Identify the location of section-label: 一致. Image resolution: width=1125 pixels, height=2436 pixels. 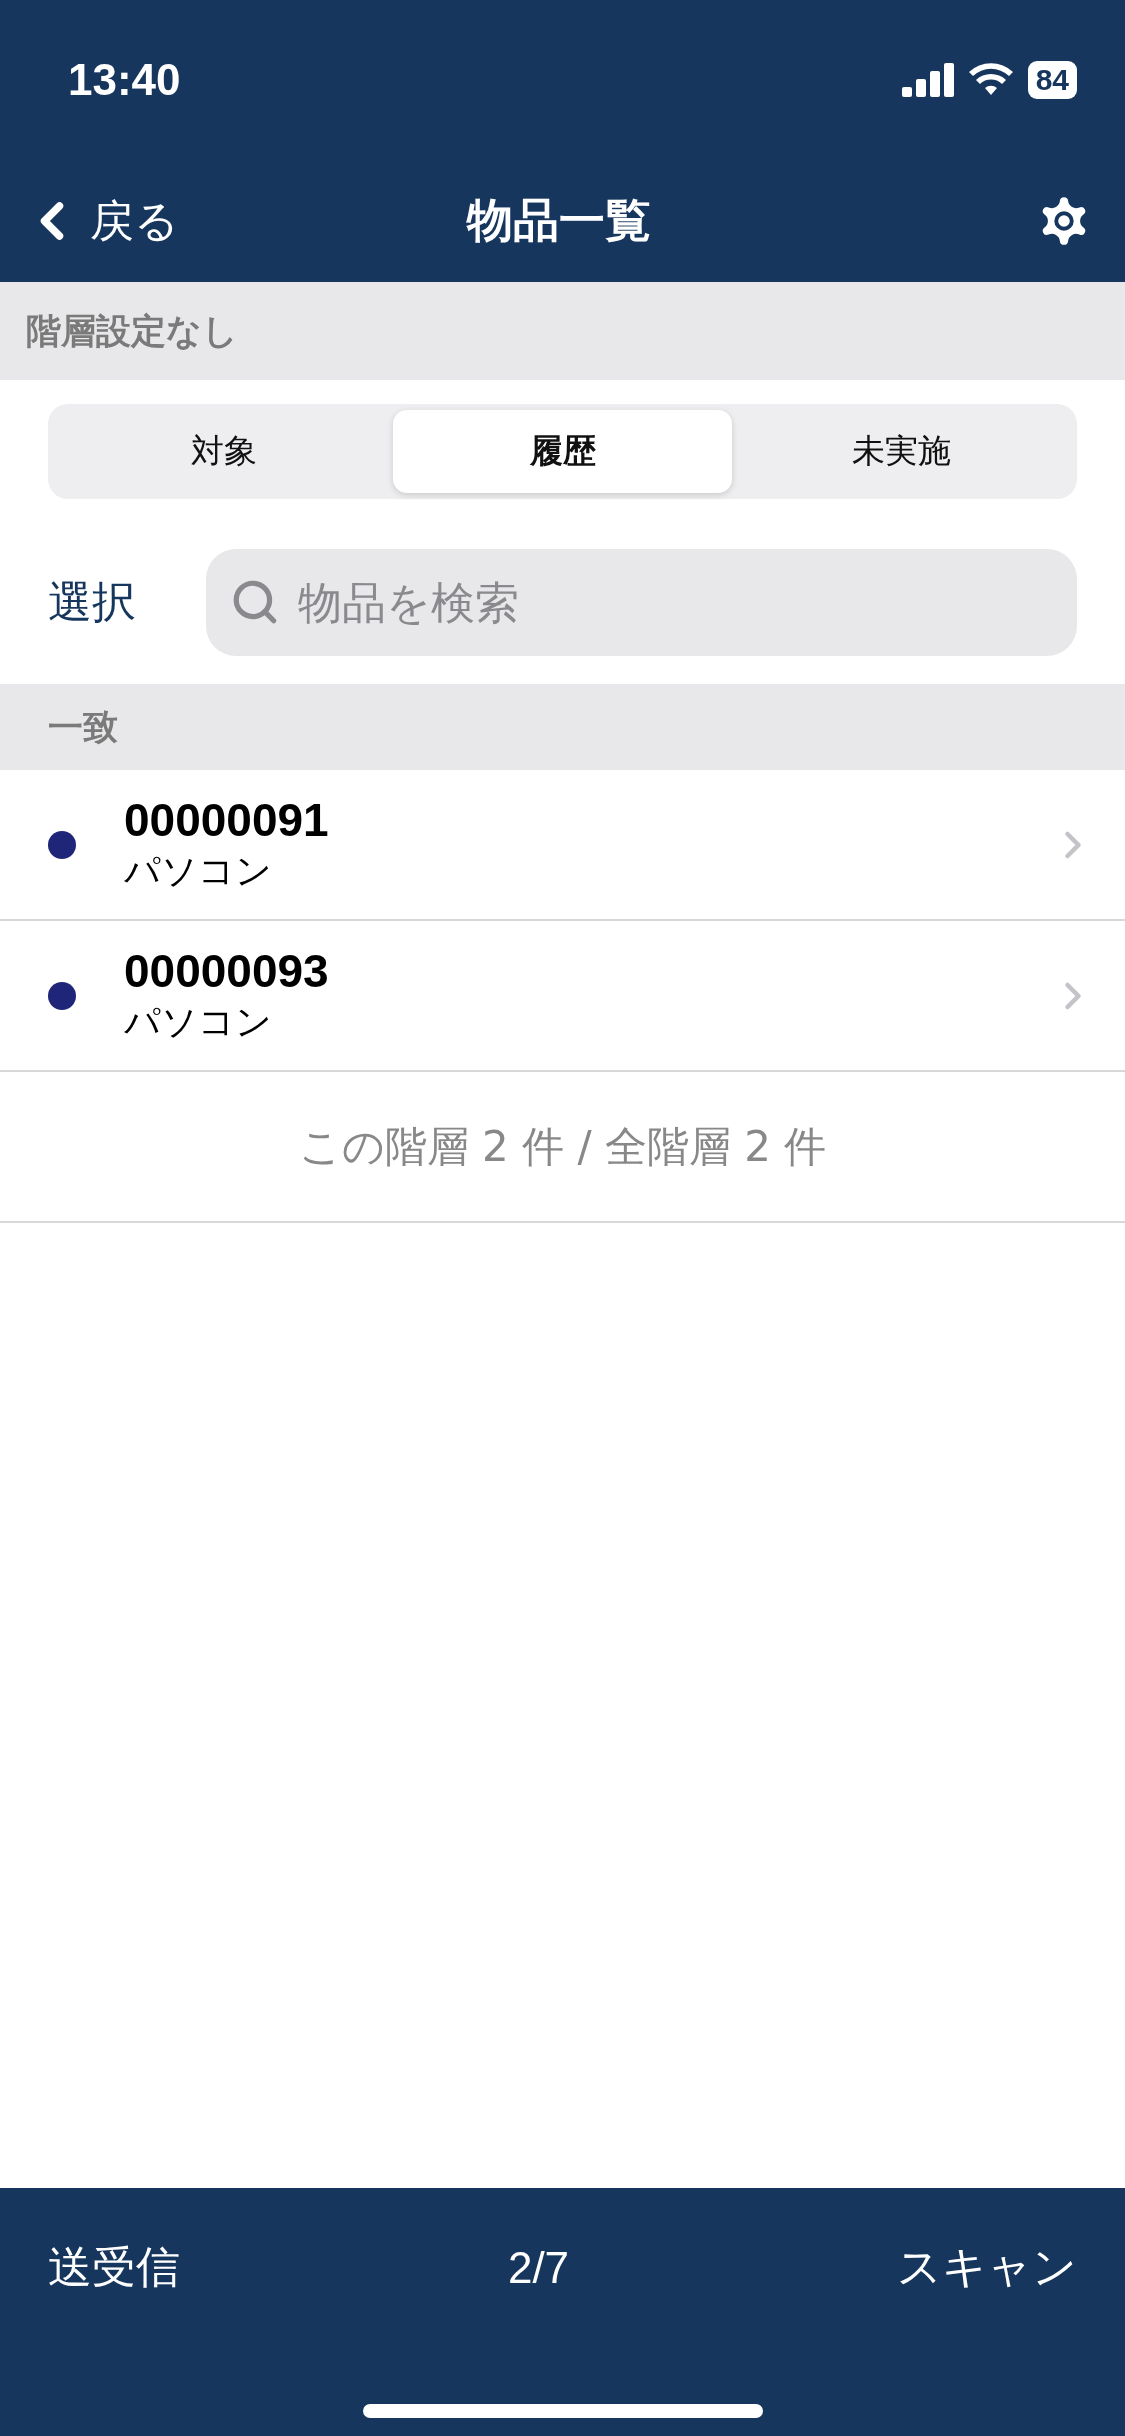
(83, 727).